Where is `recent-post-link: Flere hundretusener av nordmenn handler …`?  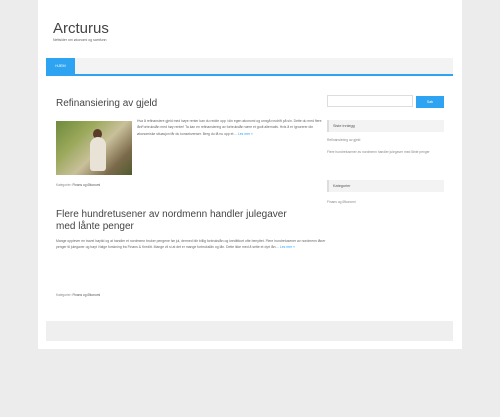
recent-post-link: Flere hundretusener av nordmenn handler … is located at coordinates (383, 153).